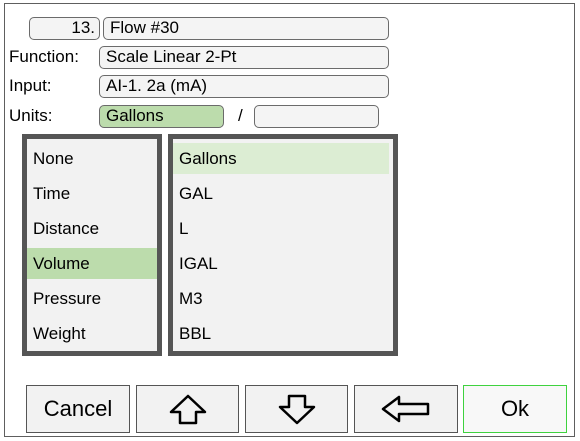 This screenshot has width=580, height=441. I want to click on unit-item-gallons: Gallons, so click(281, 158).